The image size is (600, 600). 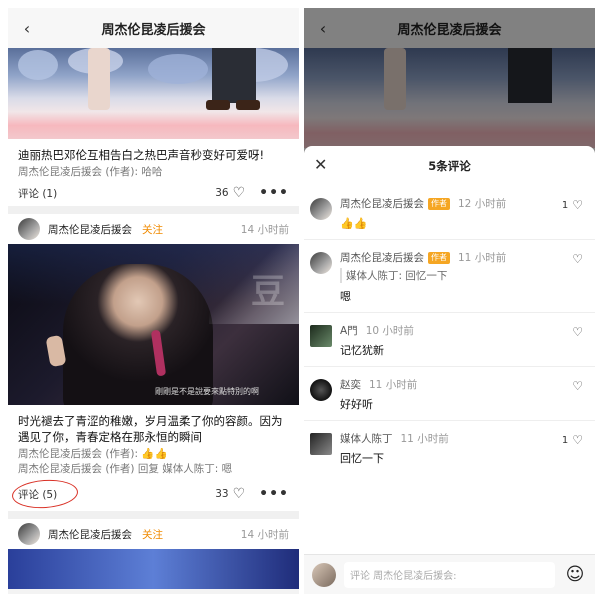 I want to click on post3-time: 14 小时前, so click(x=264, y=534).